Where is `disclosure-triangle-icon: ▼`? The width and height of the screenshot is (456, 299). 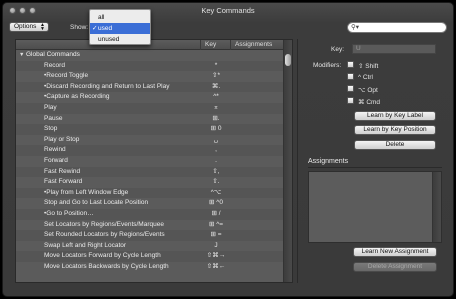 disclosure-triangle-icon: ▼ is located at coordinates (21, 55).